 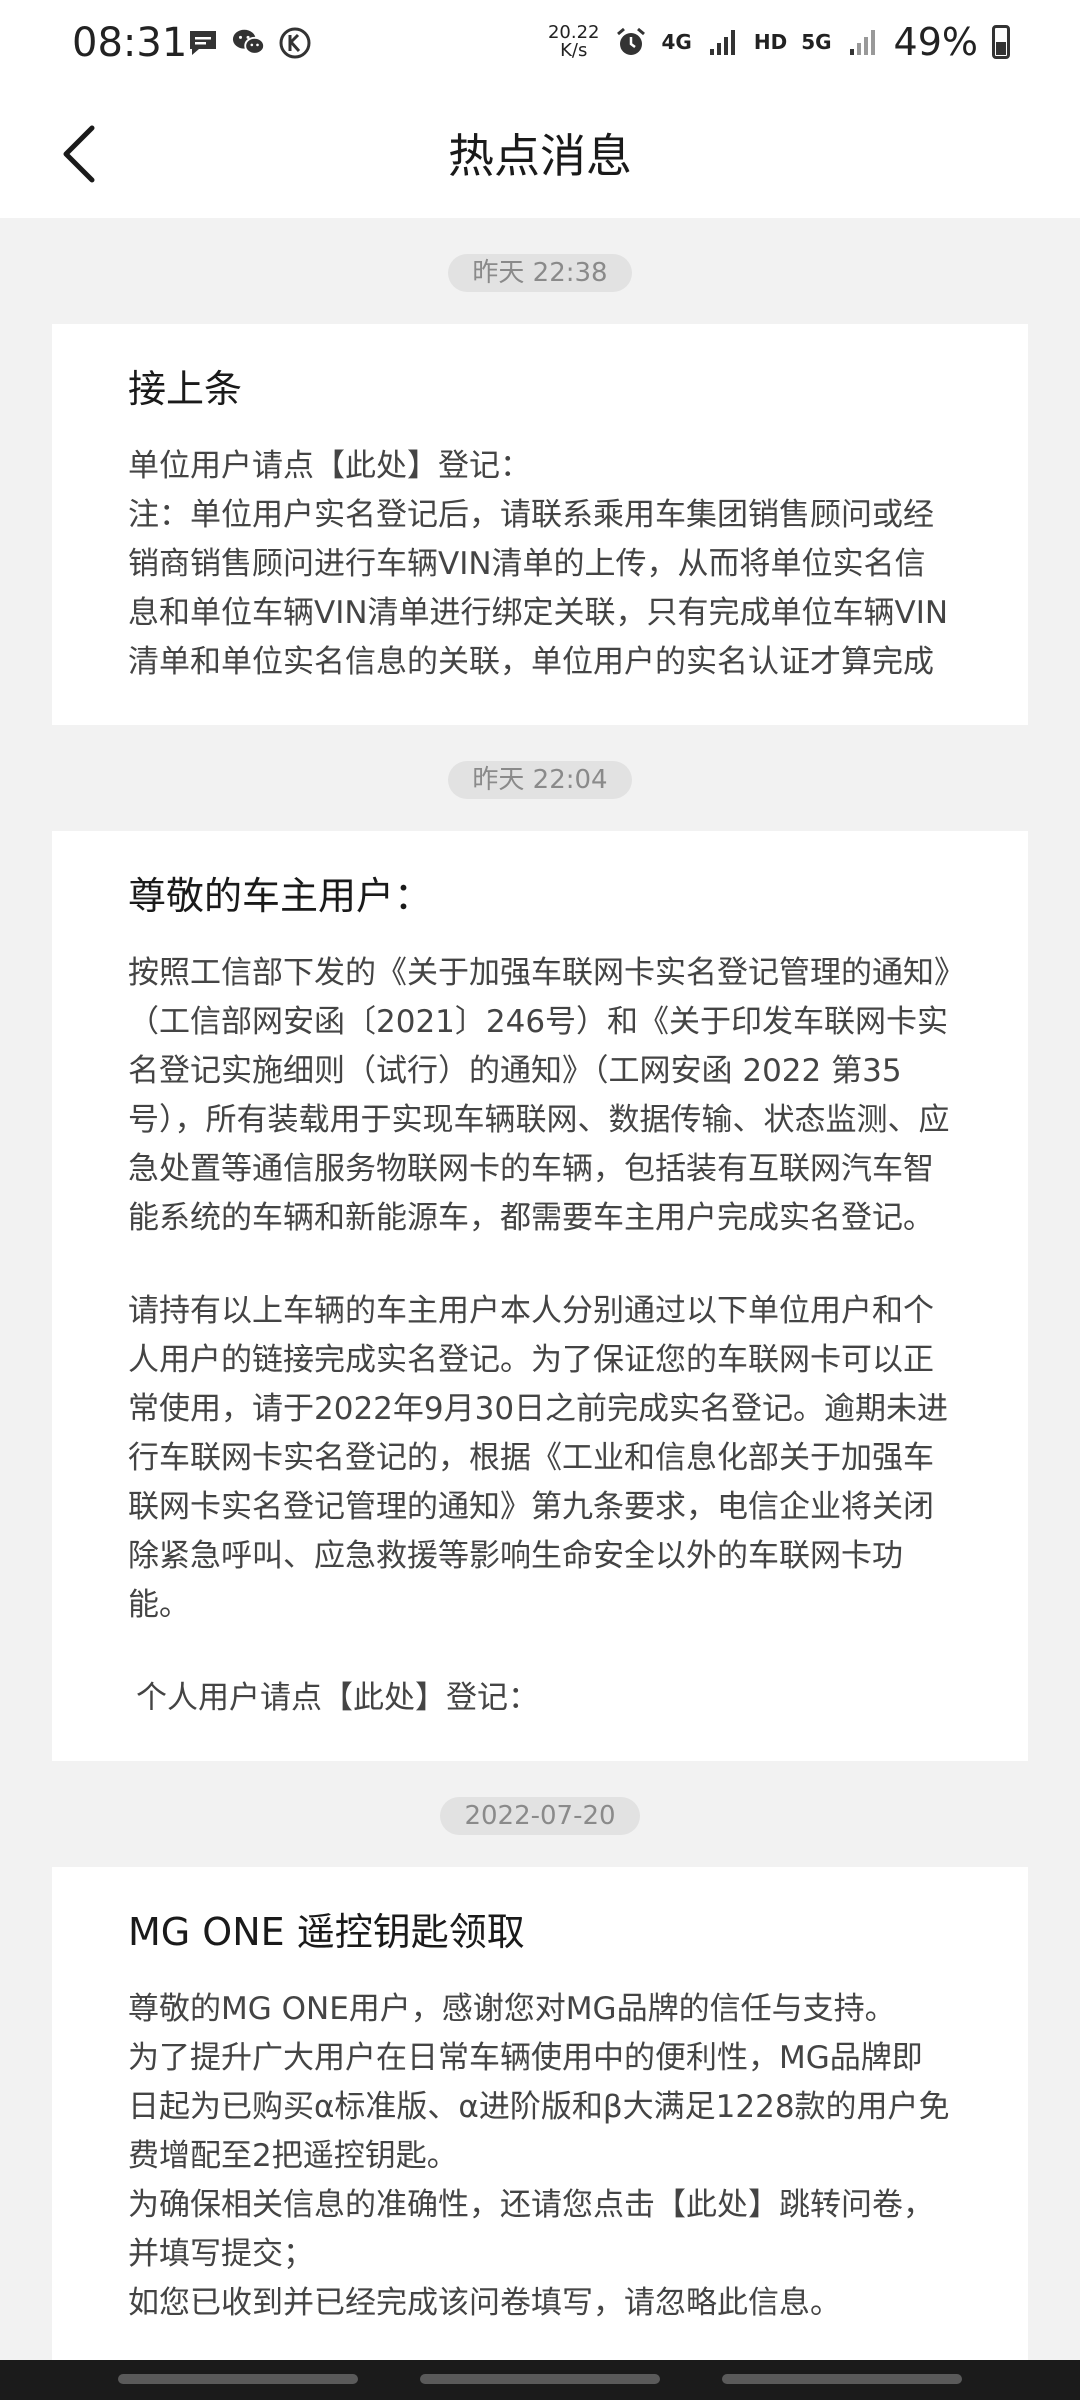 I want to click on message-timestamp: 2022-07-20, so click(x=540, y=1816).